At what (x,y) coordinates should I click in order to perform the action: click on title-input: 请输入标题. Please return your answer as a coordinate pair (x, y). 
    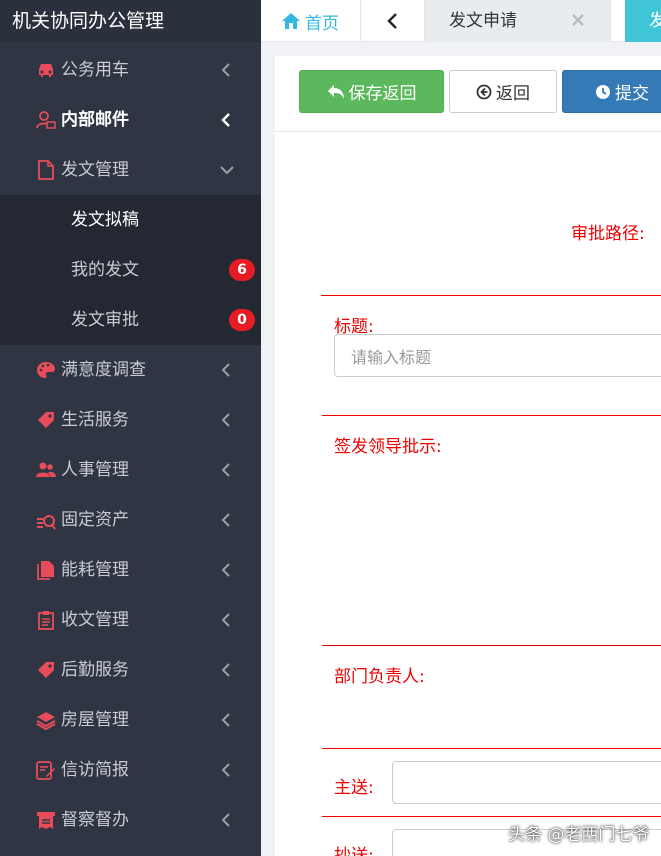
    Looking at the image, I should click on (497, 355).